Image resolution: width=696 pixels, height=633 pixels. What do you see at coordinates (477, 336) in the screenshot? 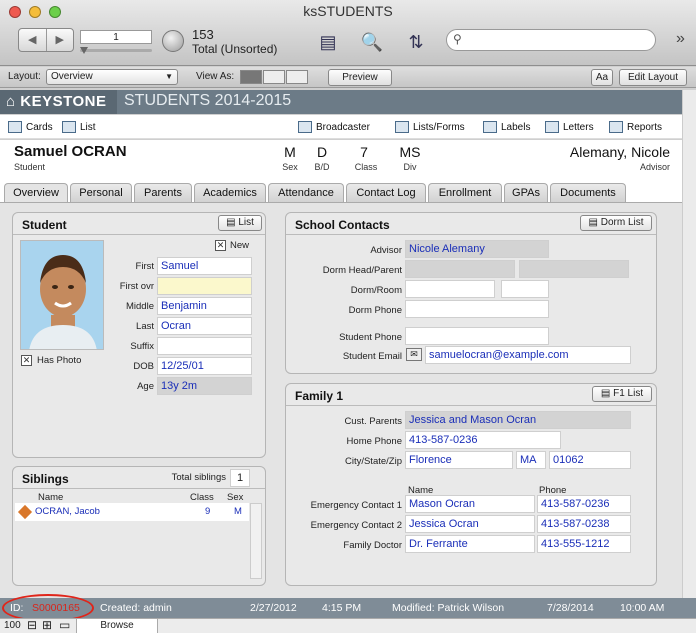
I see `student-phone-field` at bounding box center [477, 336].